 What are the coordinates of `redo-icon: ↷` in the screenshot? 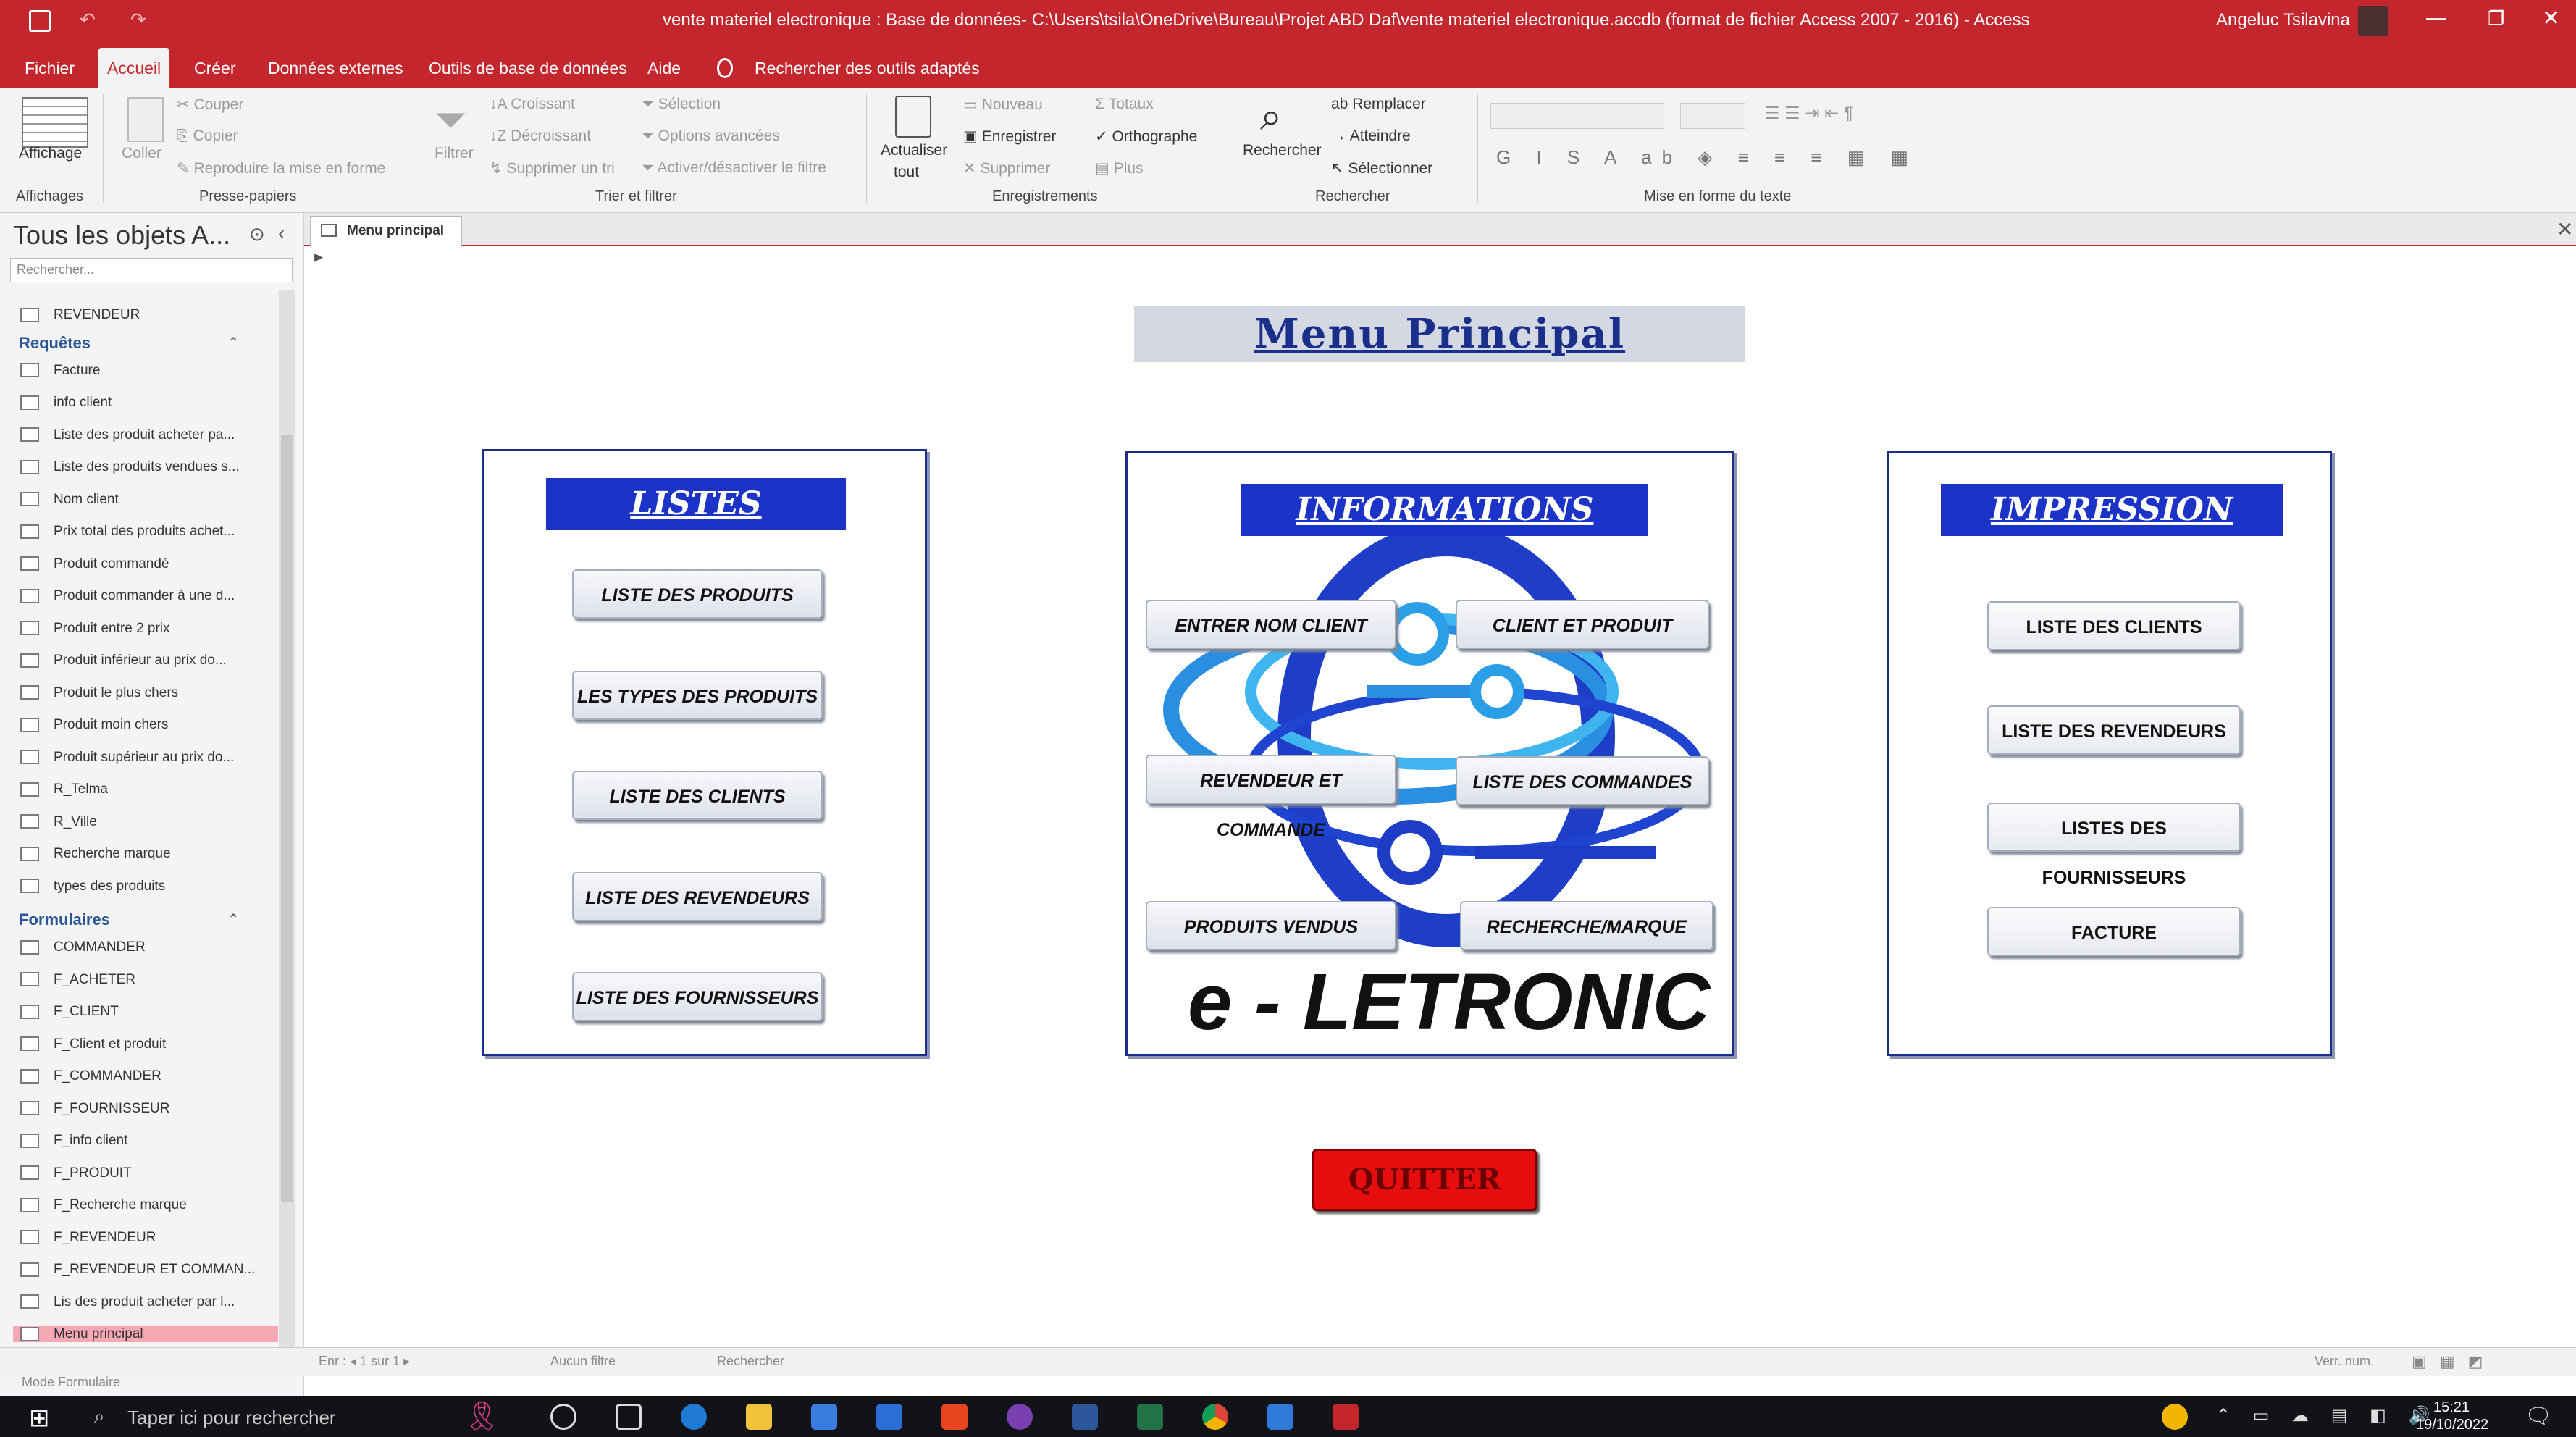 It's located at (138, 20).